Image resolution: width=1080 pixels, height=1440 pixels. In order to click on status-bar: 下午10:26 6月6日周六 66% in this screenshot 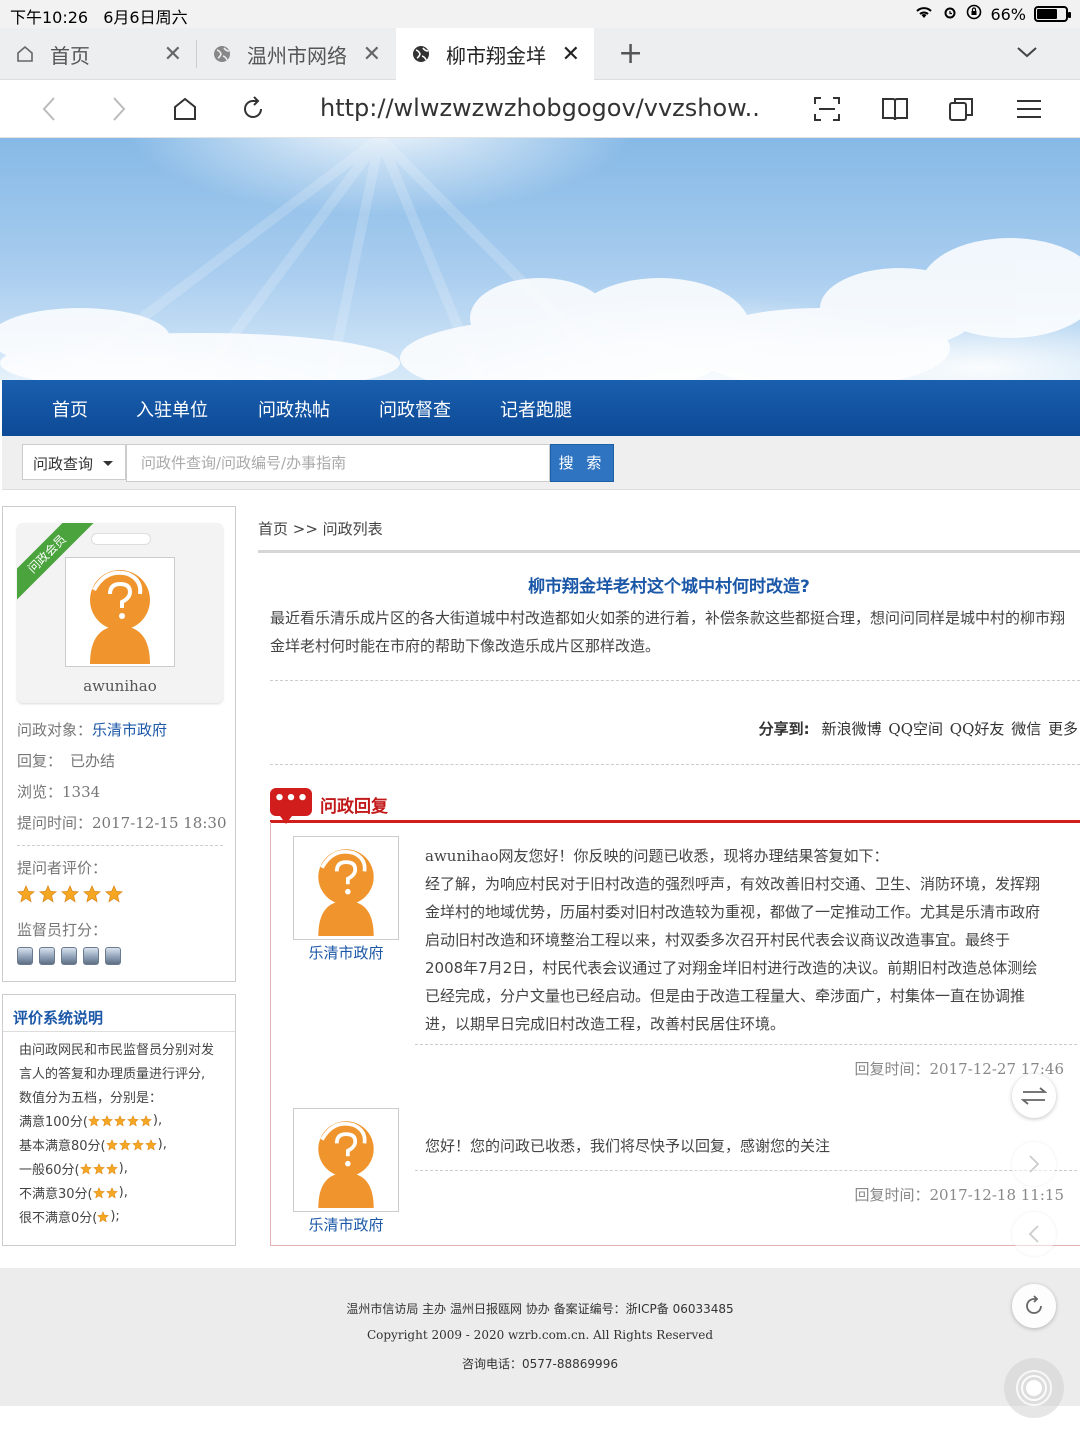, I will do `click(540, 14)`.